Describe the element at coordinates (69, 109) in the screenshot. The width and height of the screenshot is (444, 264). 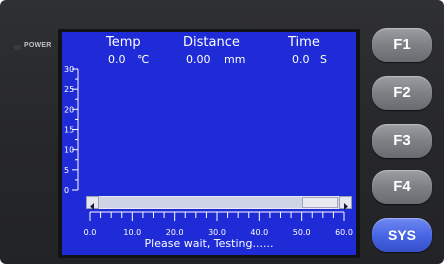
I see `y-tick-label: 20` at that location.